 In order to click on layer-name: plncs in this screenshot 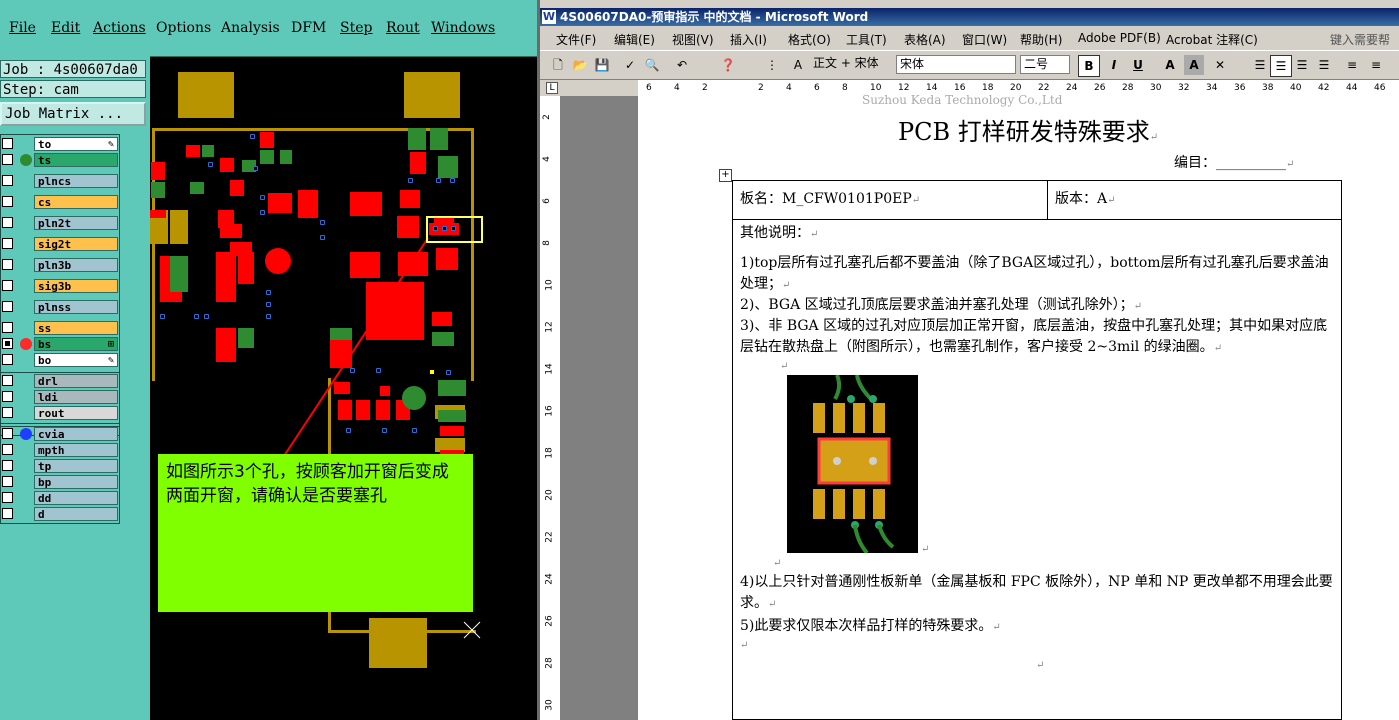, I will do `click(76, 181)`.